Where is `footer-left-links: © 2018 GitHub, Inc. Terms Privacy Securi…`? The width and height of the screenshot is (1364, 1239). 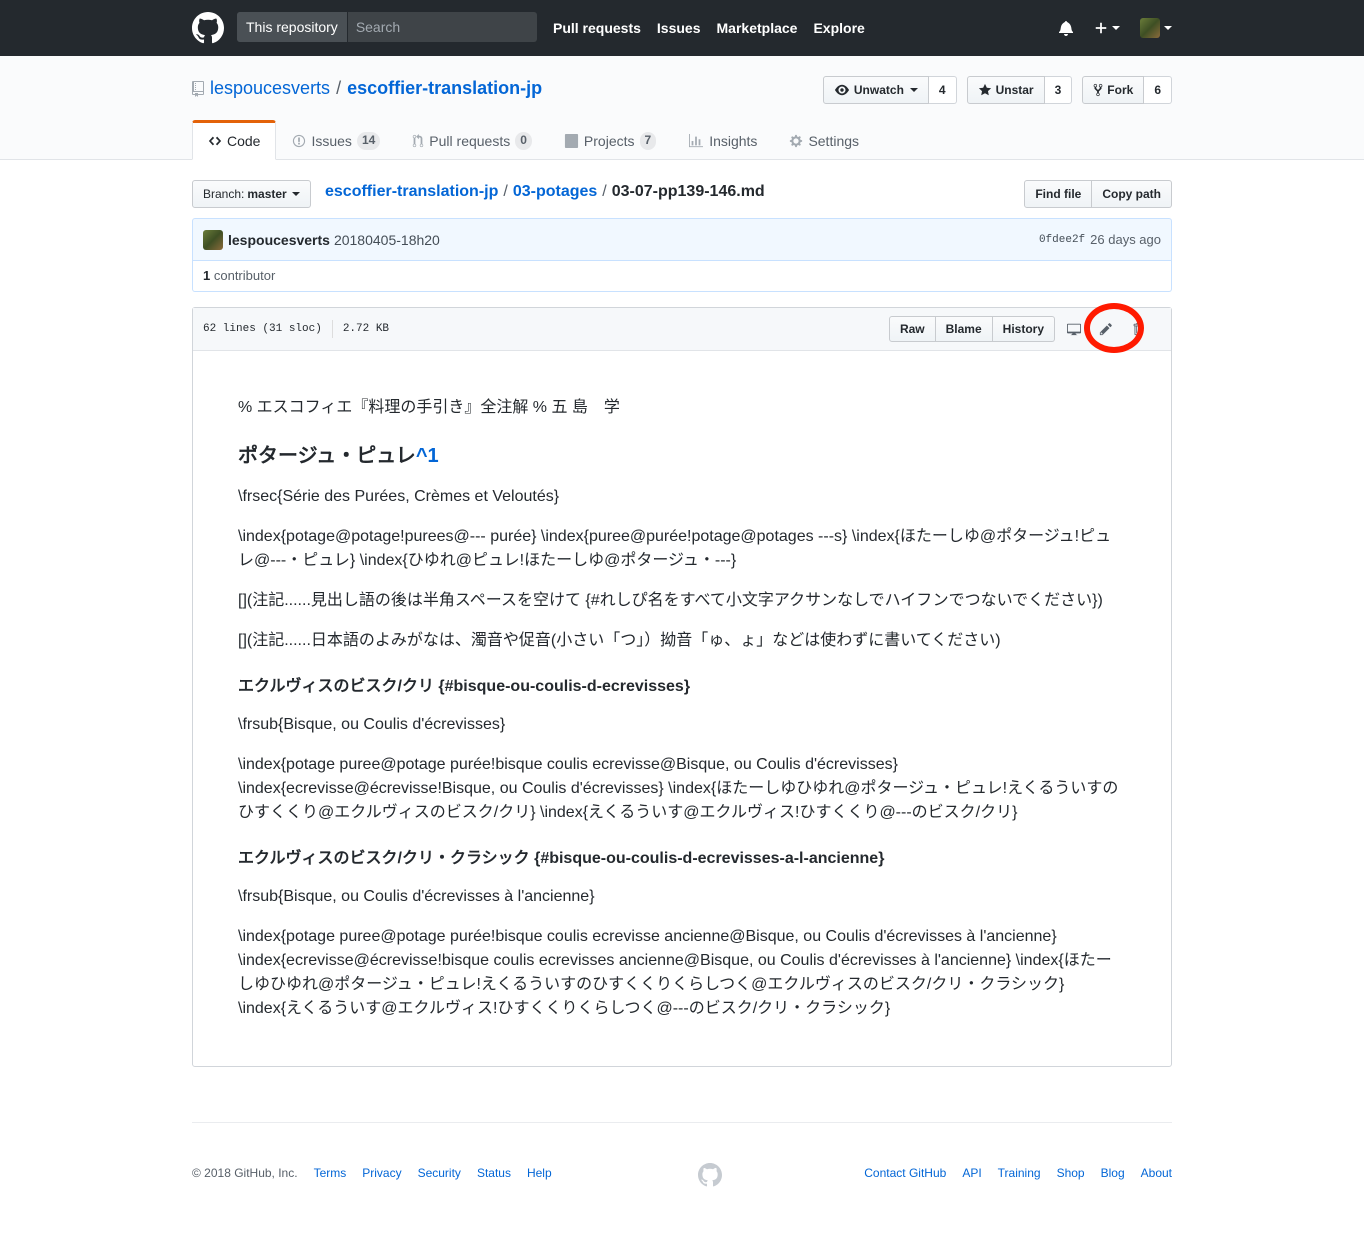
footer-left-links: © 2018 GitHub, Inc. Terms Privacy Securi… is located at coordinates (372, 1173).